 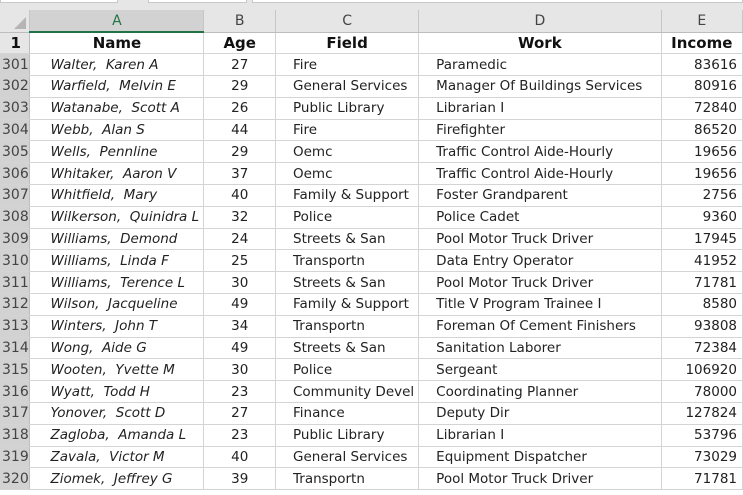 What do you see at coordinates (239, 348) in the screenshot?
I see `cell-age: 49` at bounding box center [239, 348].